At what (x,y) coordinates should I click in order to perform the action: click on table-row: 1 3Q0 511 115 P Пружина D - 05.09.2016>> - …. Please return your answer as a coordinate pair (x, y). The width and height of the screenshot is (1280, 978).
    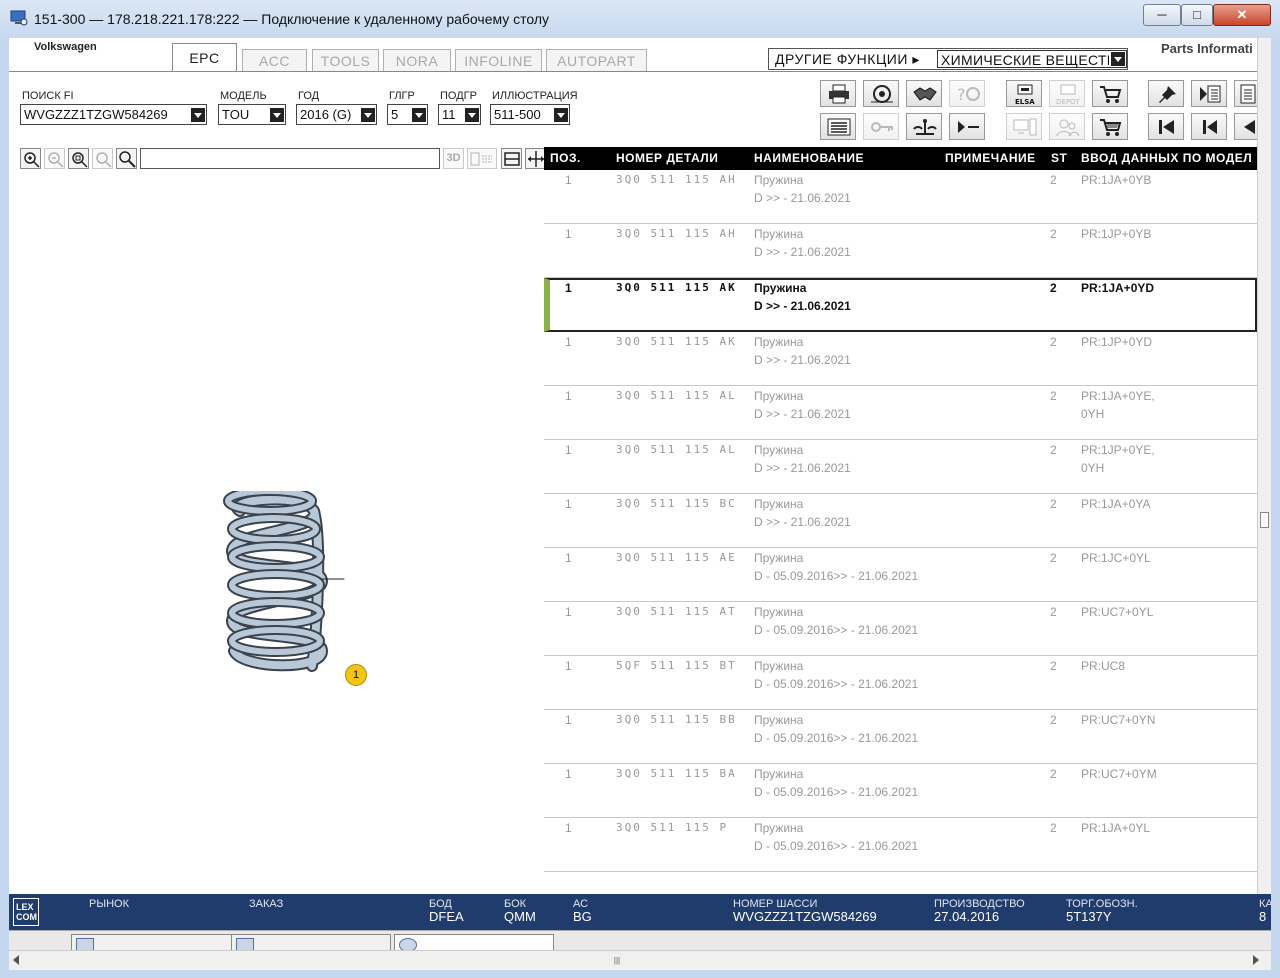
    Looking at the image, I should click on (900, 845).